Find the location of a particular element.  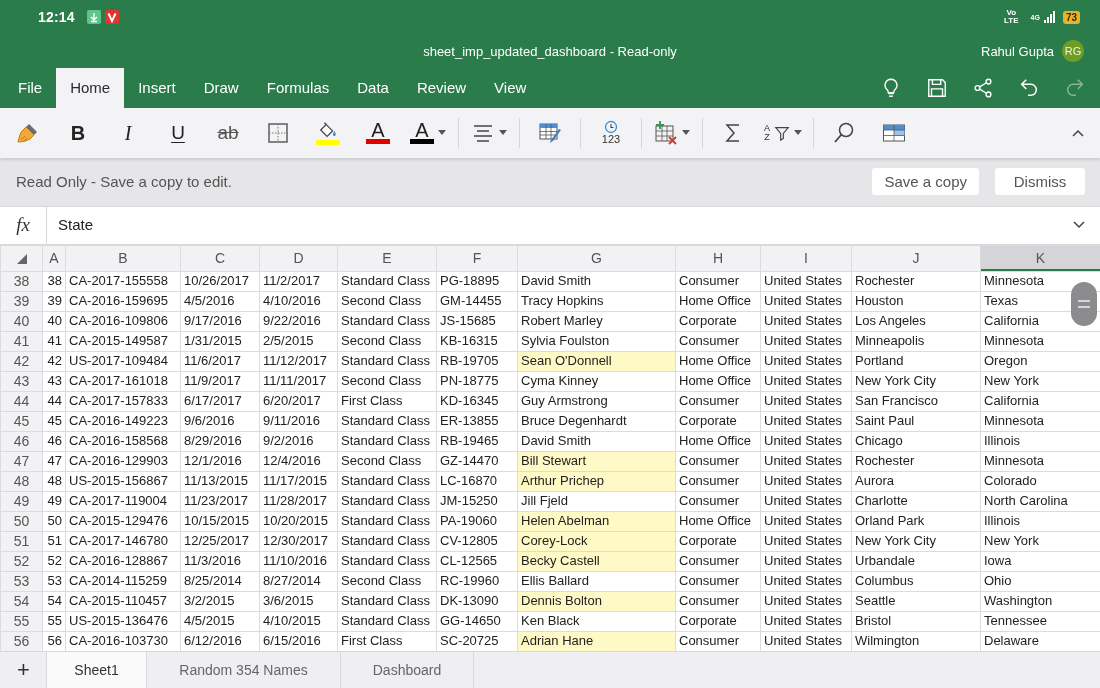

table-cell: Chicago is located at coordinates (916, 441).